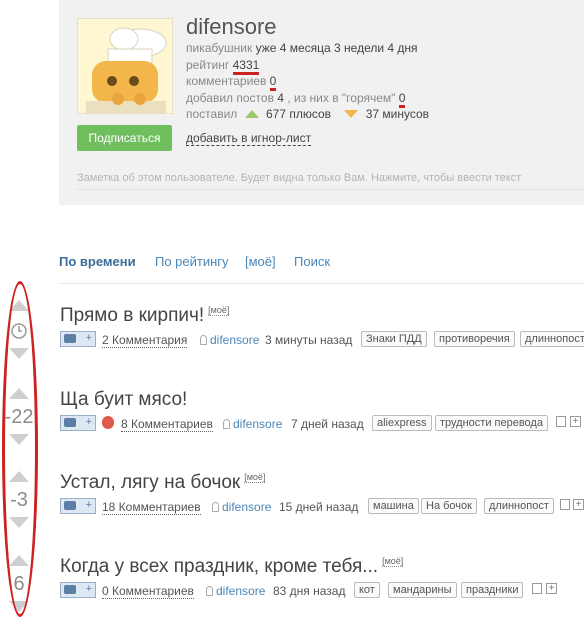 The image size is (584, 625). I want to click on tag: кот, so click(367, 590).